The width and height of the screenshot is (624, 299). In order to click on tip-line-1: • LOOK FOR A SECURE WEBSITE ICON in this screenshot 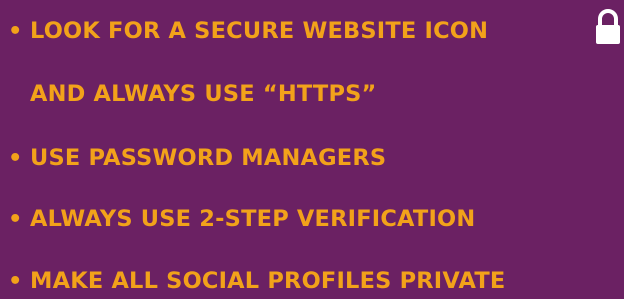, I will do `click(248, 31)`.